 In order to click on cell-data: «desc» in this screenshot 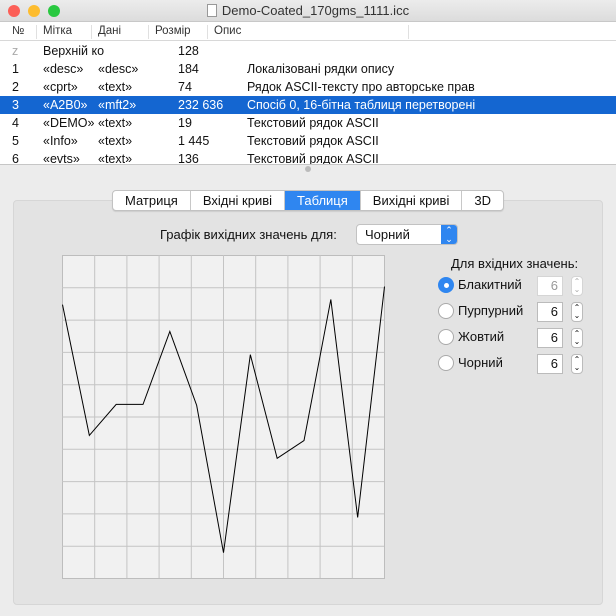, I will do `click(118, 69)`.